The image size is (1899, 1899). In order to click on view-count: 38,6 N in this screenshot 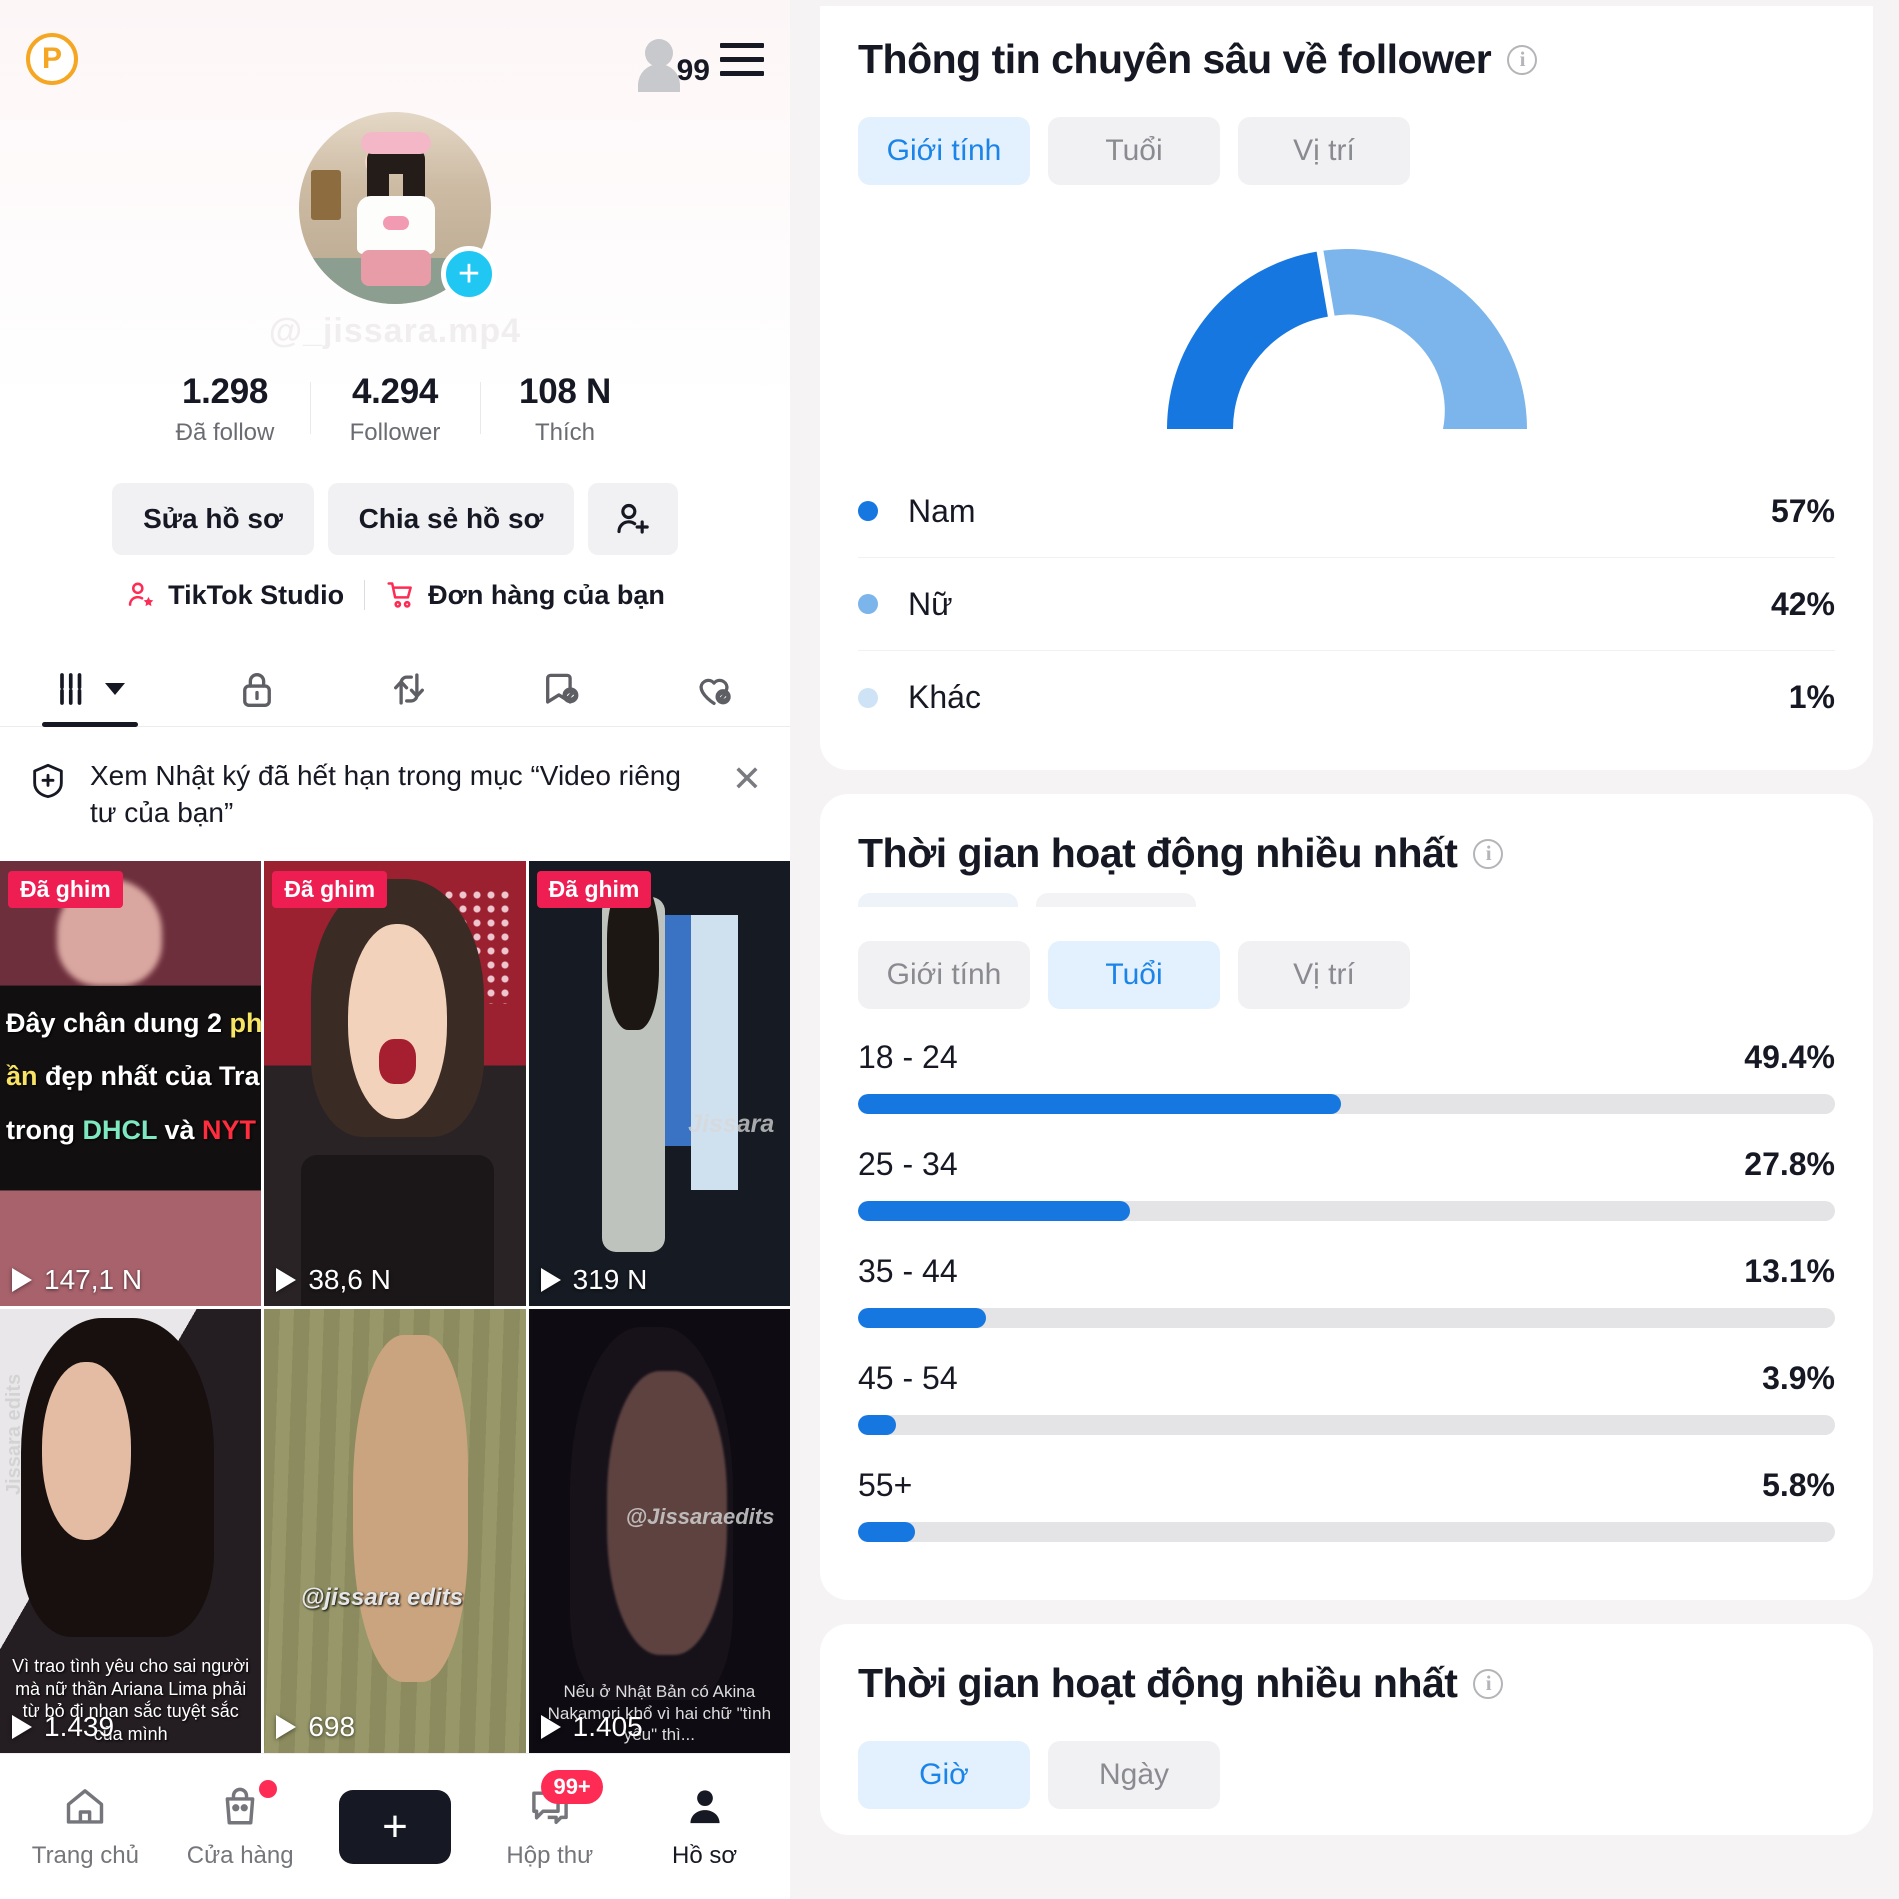, I will do `click(333, 1280)`.